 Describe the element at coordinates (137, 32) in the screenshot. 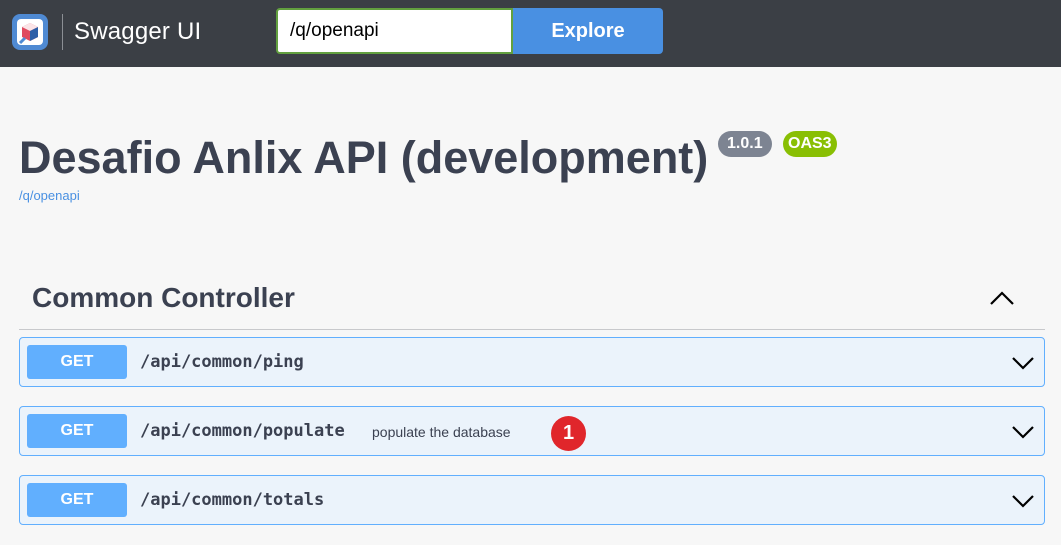

I see `logo-text: Swagger UI` at that location.